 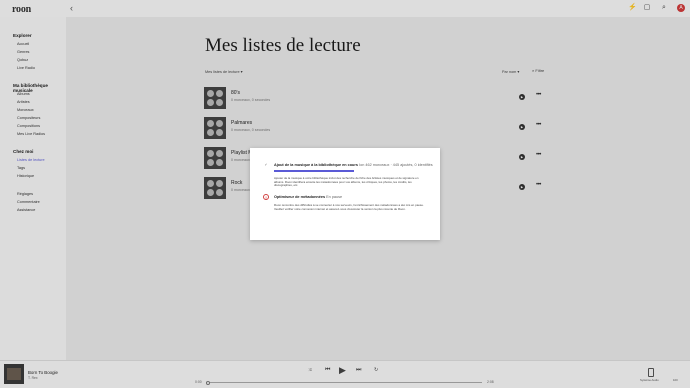 I want to click on metadata-optimizer-title: Optimiseur de métadonnées En pause, so click(x=308, y=197).